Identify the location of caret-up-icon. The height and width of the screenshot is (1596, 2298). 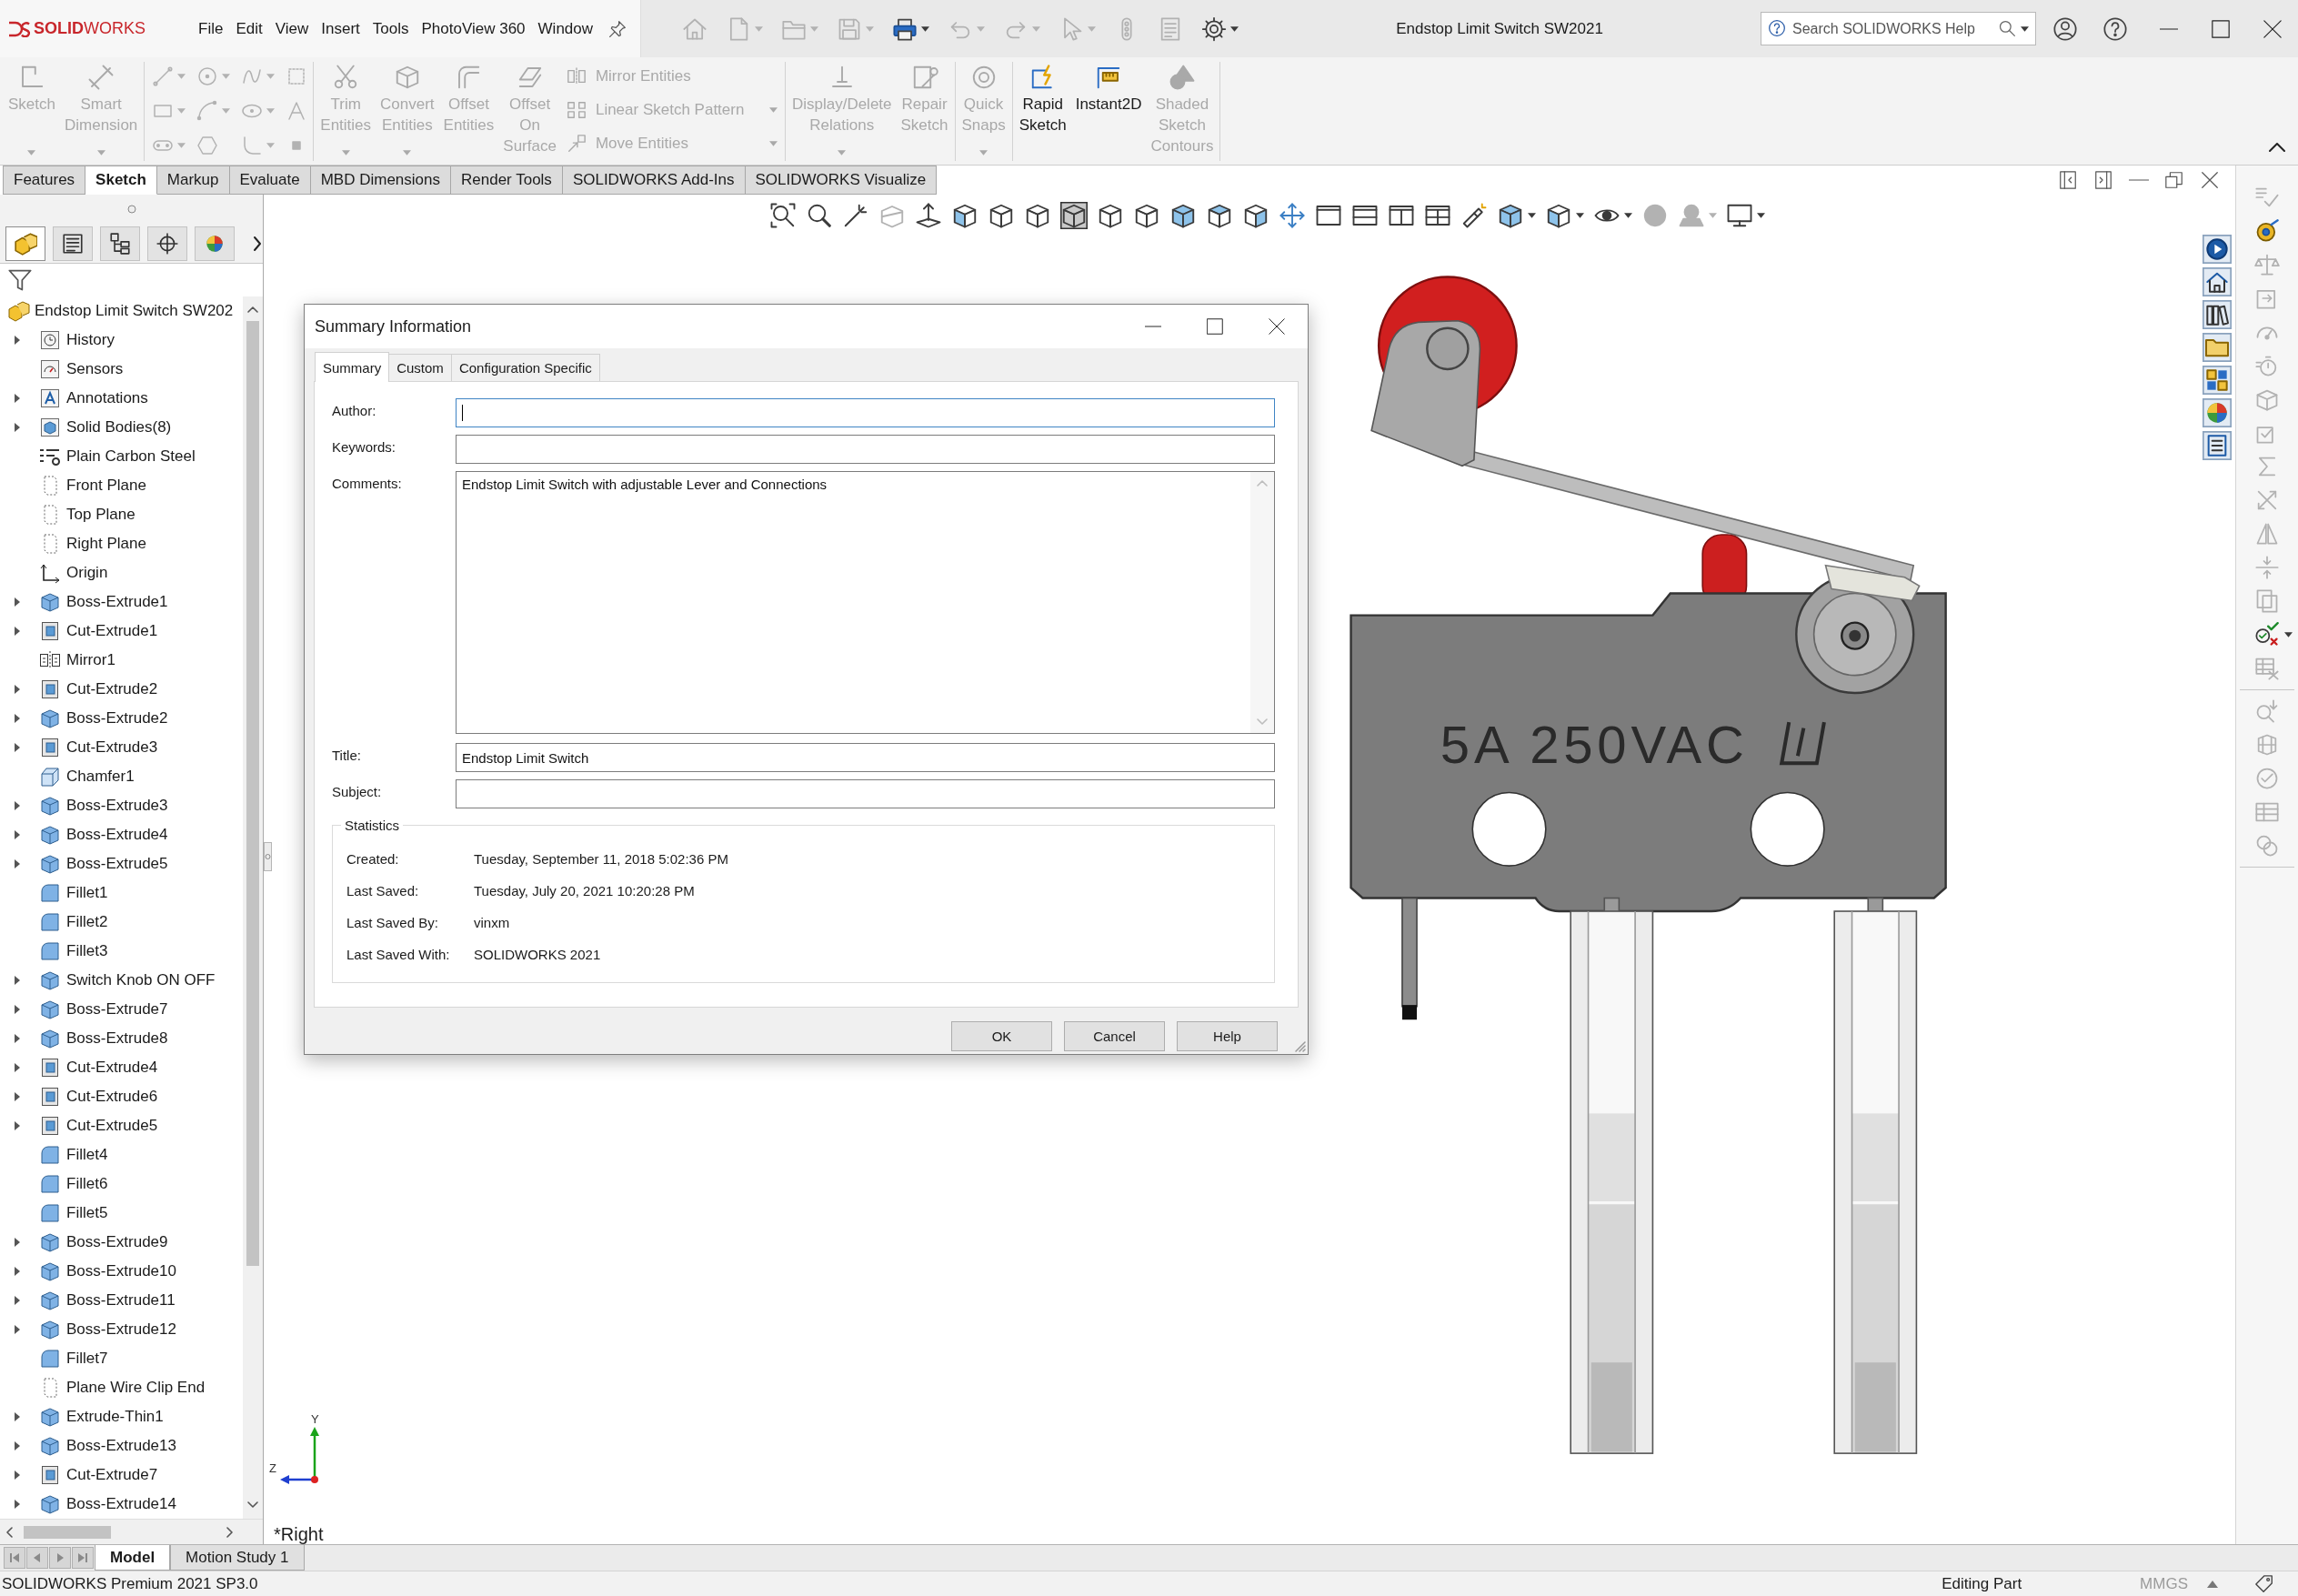
(2212, 1584).